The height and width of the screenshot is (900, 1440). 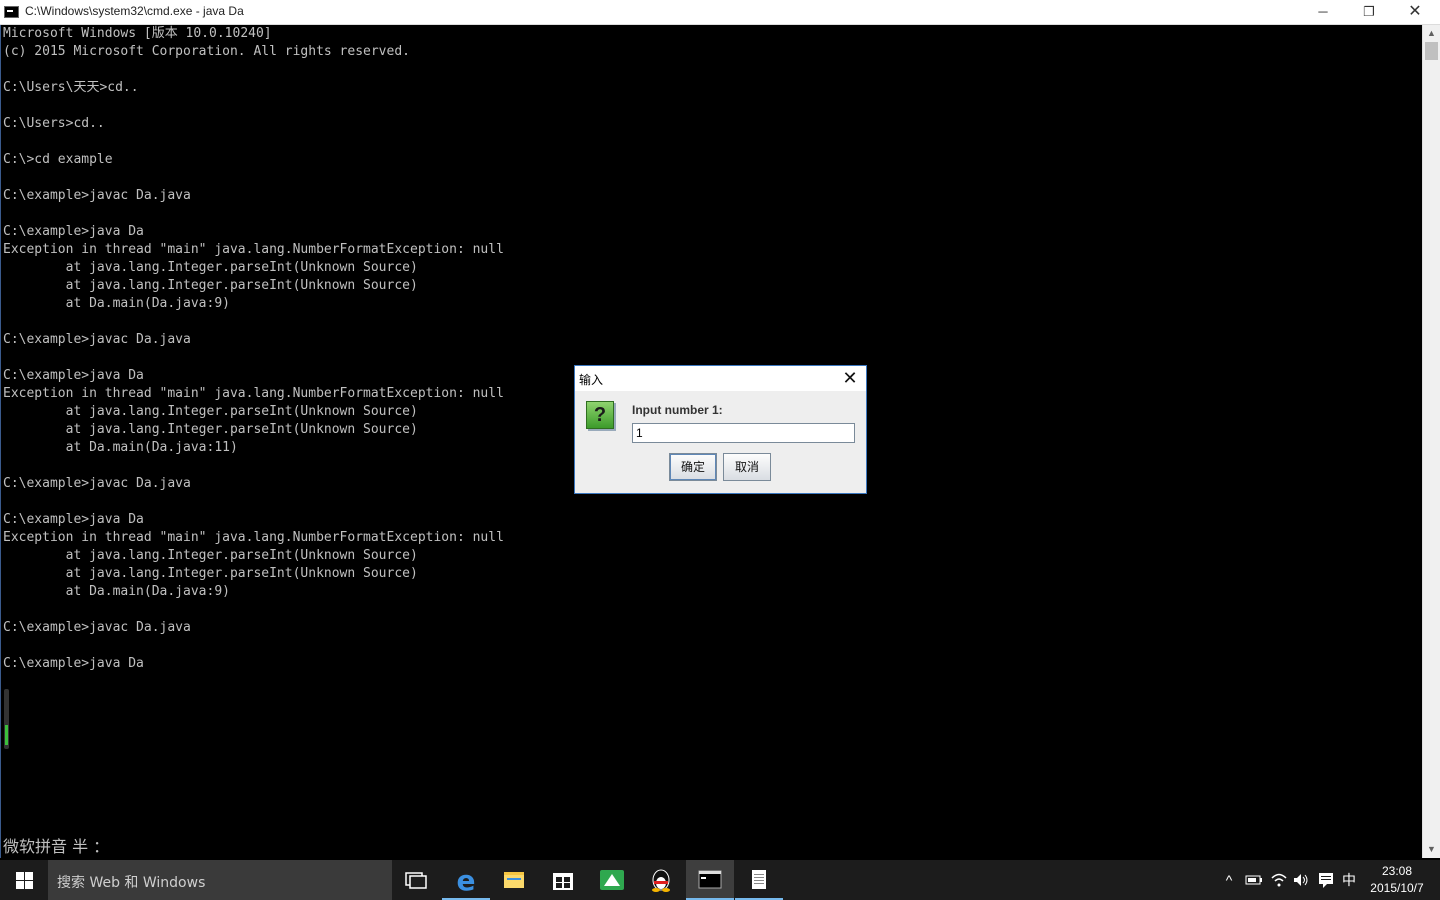 I want to click on wifi-icon, so click(x=1279, y=880).